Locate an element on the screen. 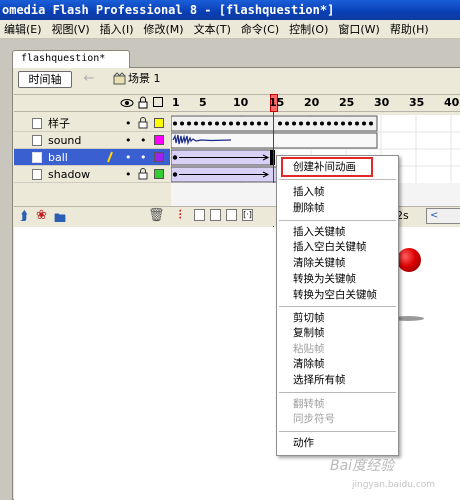 The image size is (460, 500). menu-item-actions: 动作 is located at coordinates (303, 443).